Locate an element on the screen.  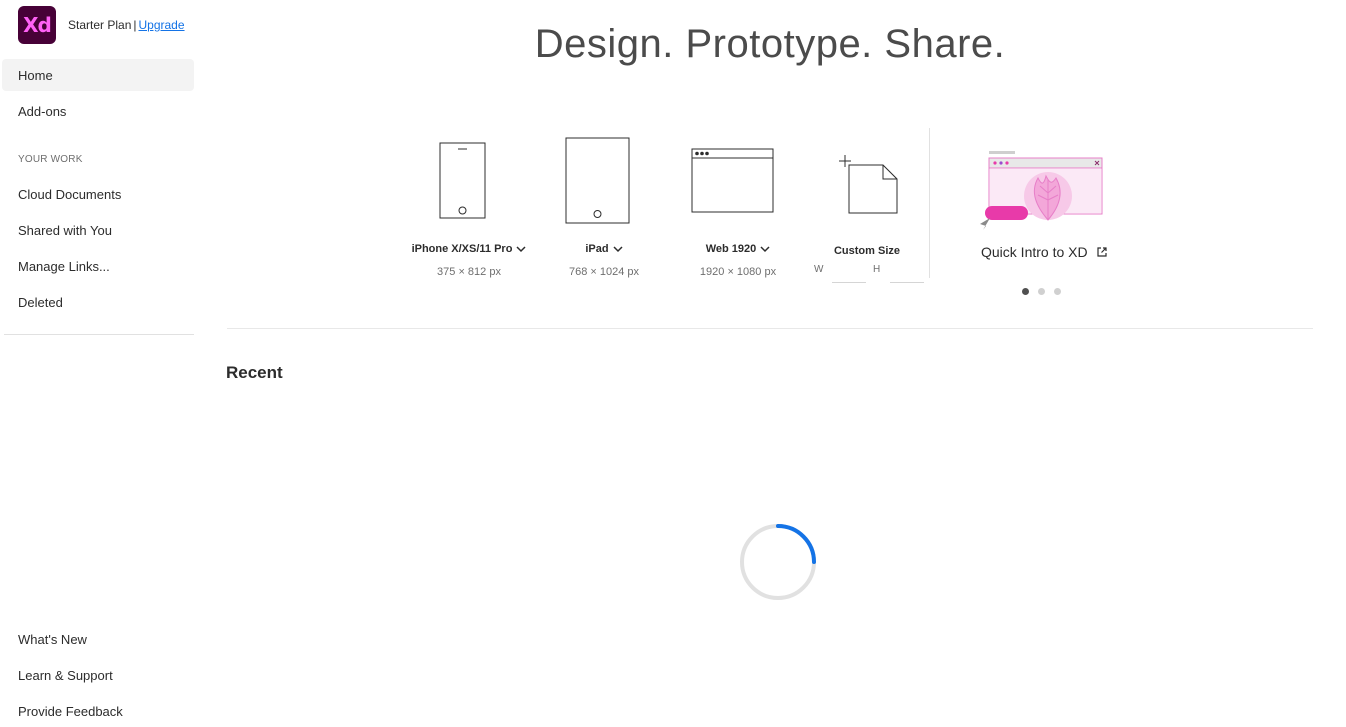
sidebar-item-addons: Add-ons is located at coordinates (98, 111).